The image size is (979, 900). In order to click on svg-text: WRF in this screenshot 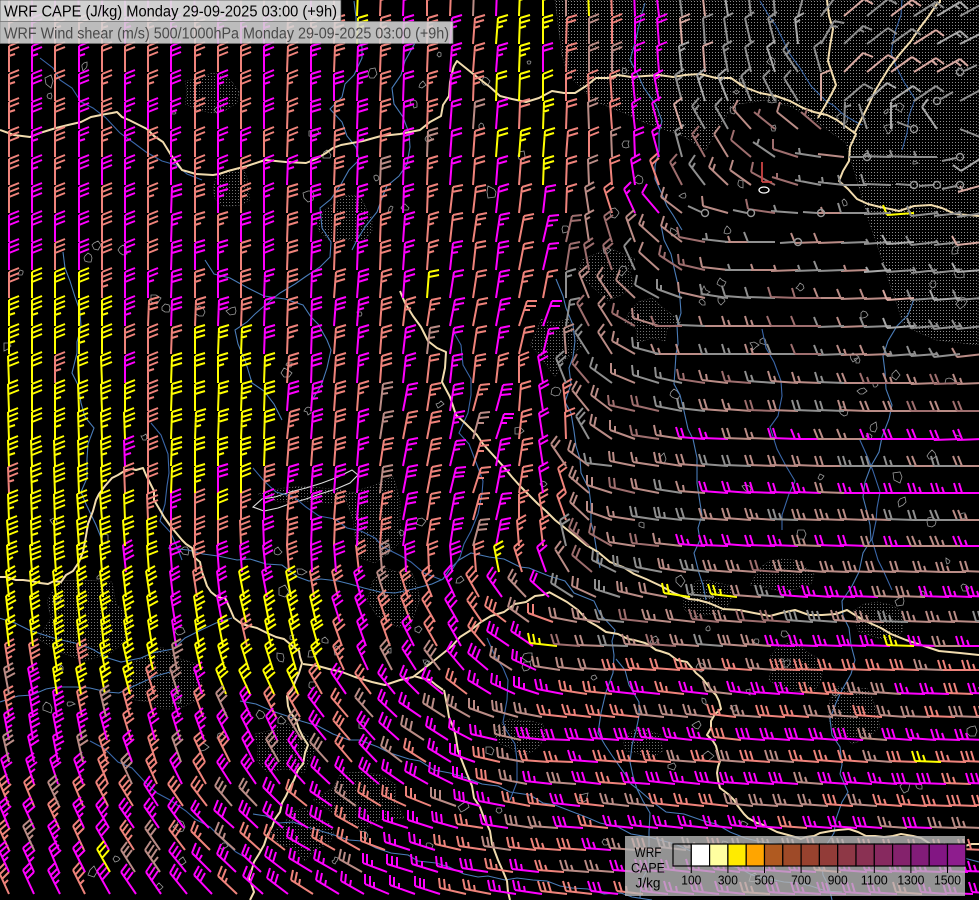, I will do `click(648, 852)`.